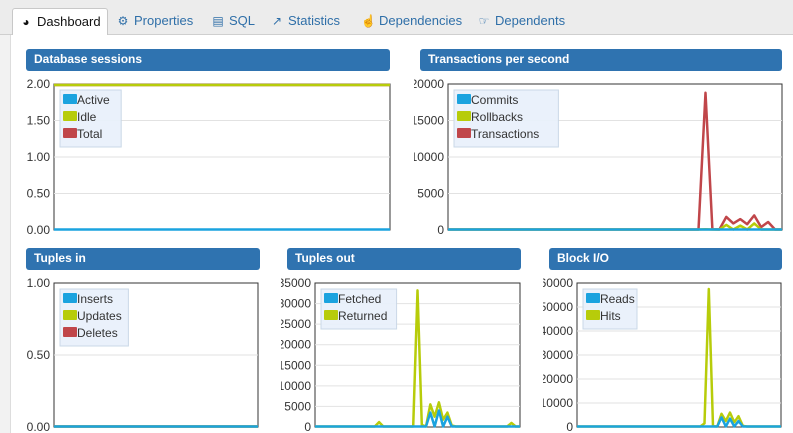  I want to click on legend-swatch-commits, so click(464, 99).